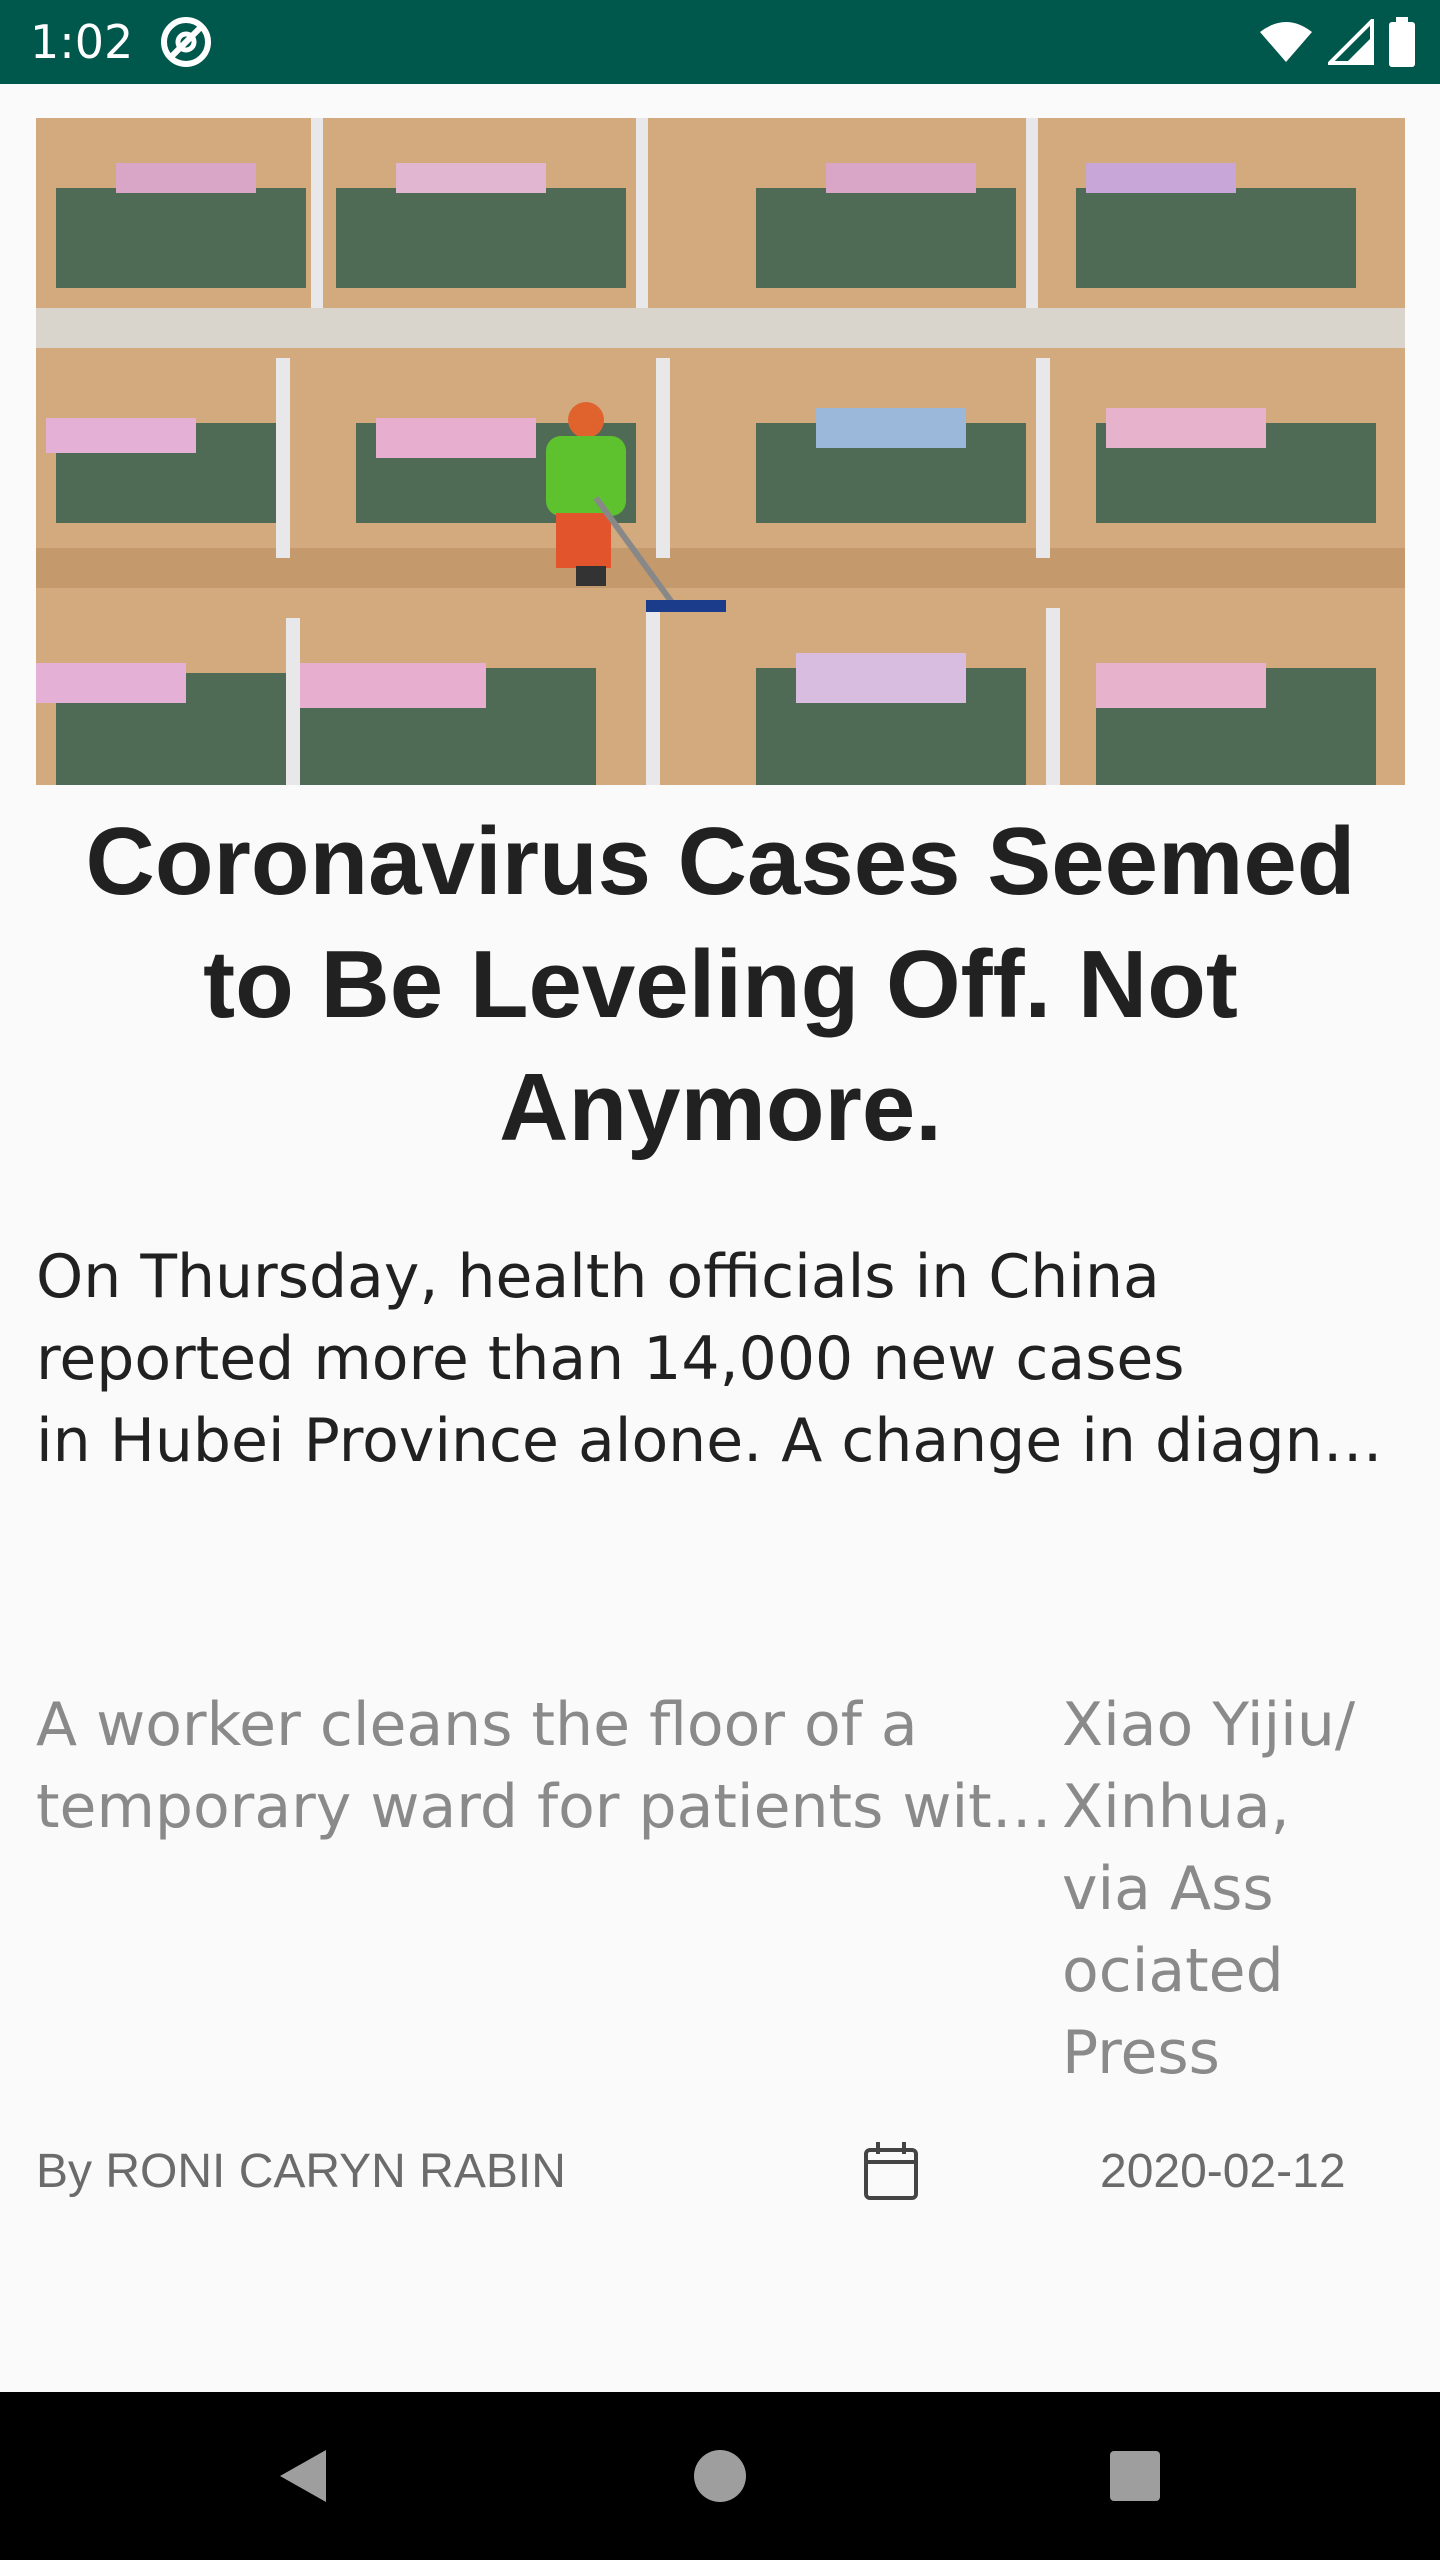 The width and height of the screenshot is (1440, 2560). Describe the element at coordinates (1173, 1971) in the screenshot. I see `credit-line: ociated` at that location.